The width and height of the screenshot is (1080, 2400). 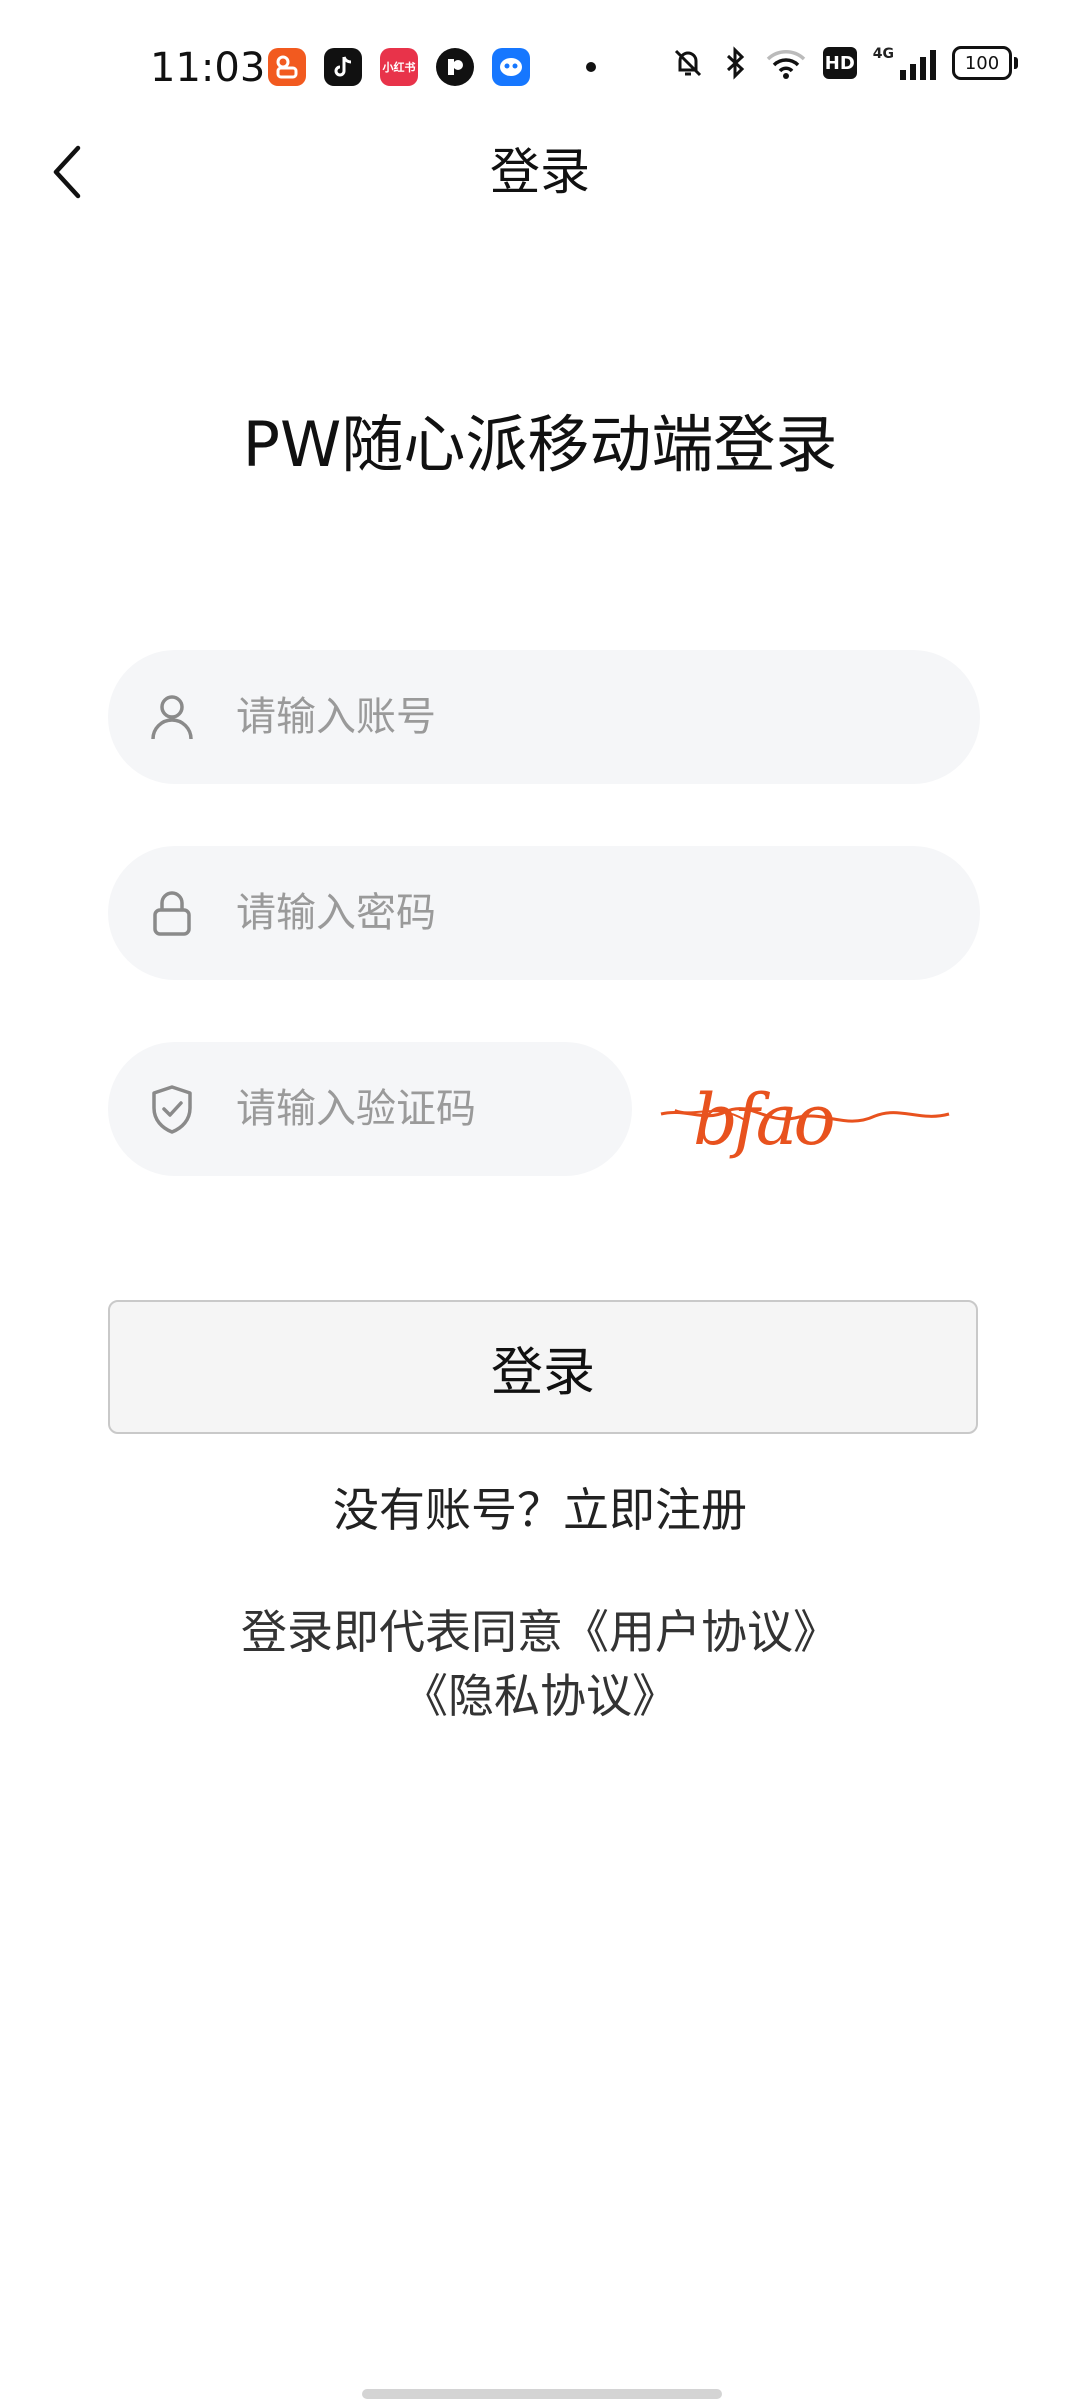 I want to click on bluetooth-icon, so click(x=735, y=63).